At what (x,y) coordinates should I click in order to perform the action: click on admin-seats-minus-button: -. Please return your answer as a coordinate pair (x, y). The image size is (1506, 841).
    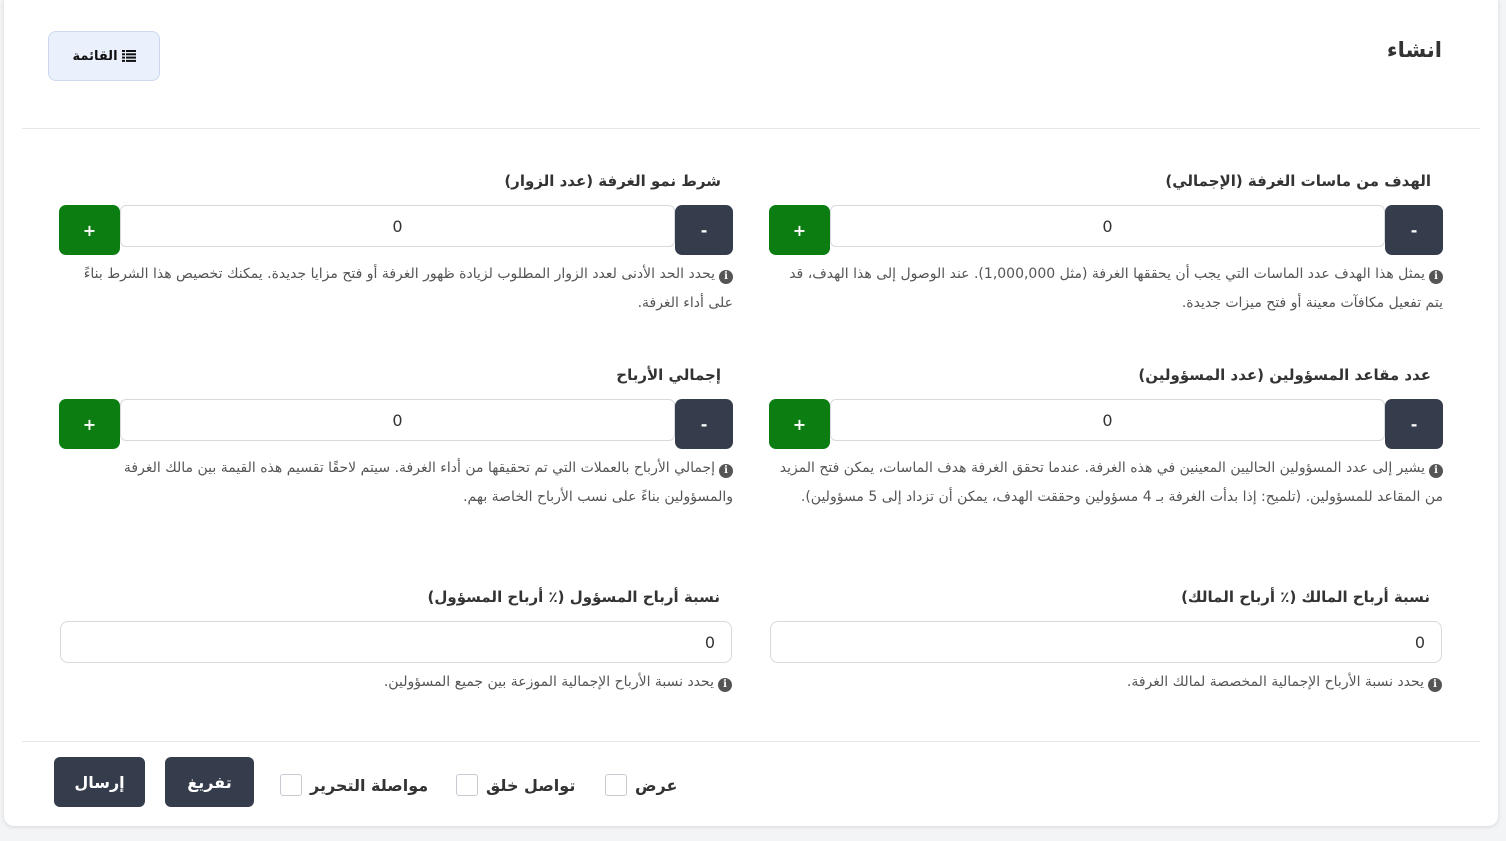
    Looking at the image, I should click on (1414, 424).